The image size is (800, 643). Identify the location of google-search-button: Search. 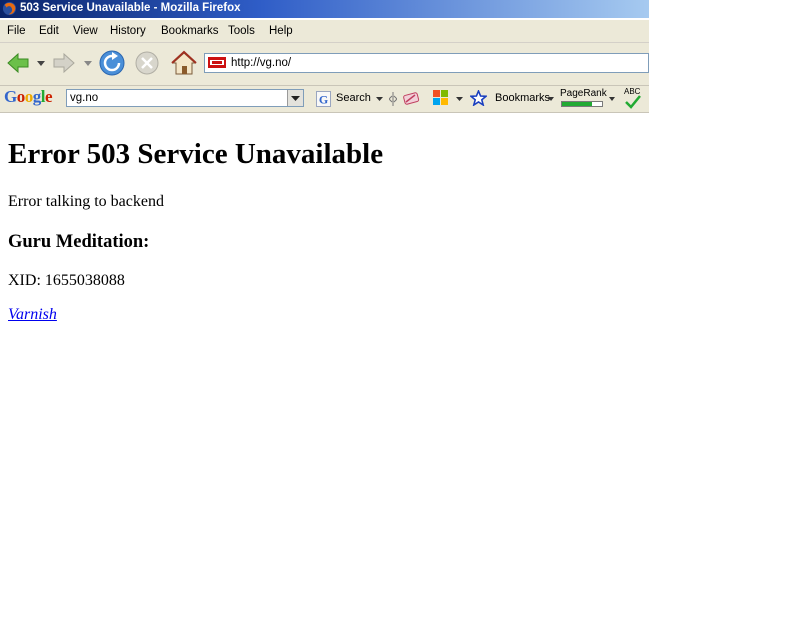
(353, 98).